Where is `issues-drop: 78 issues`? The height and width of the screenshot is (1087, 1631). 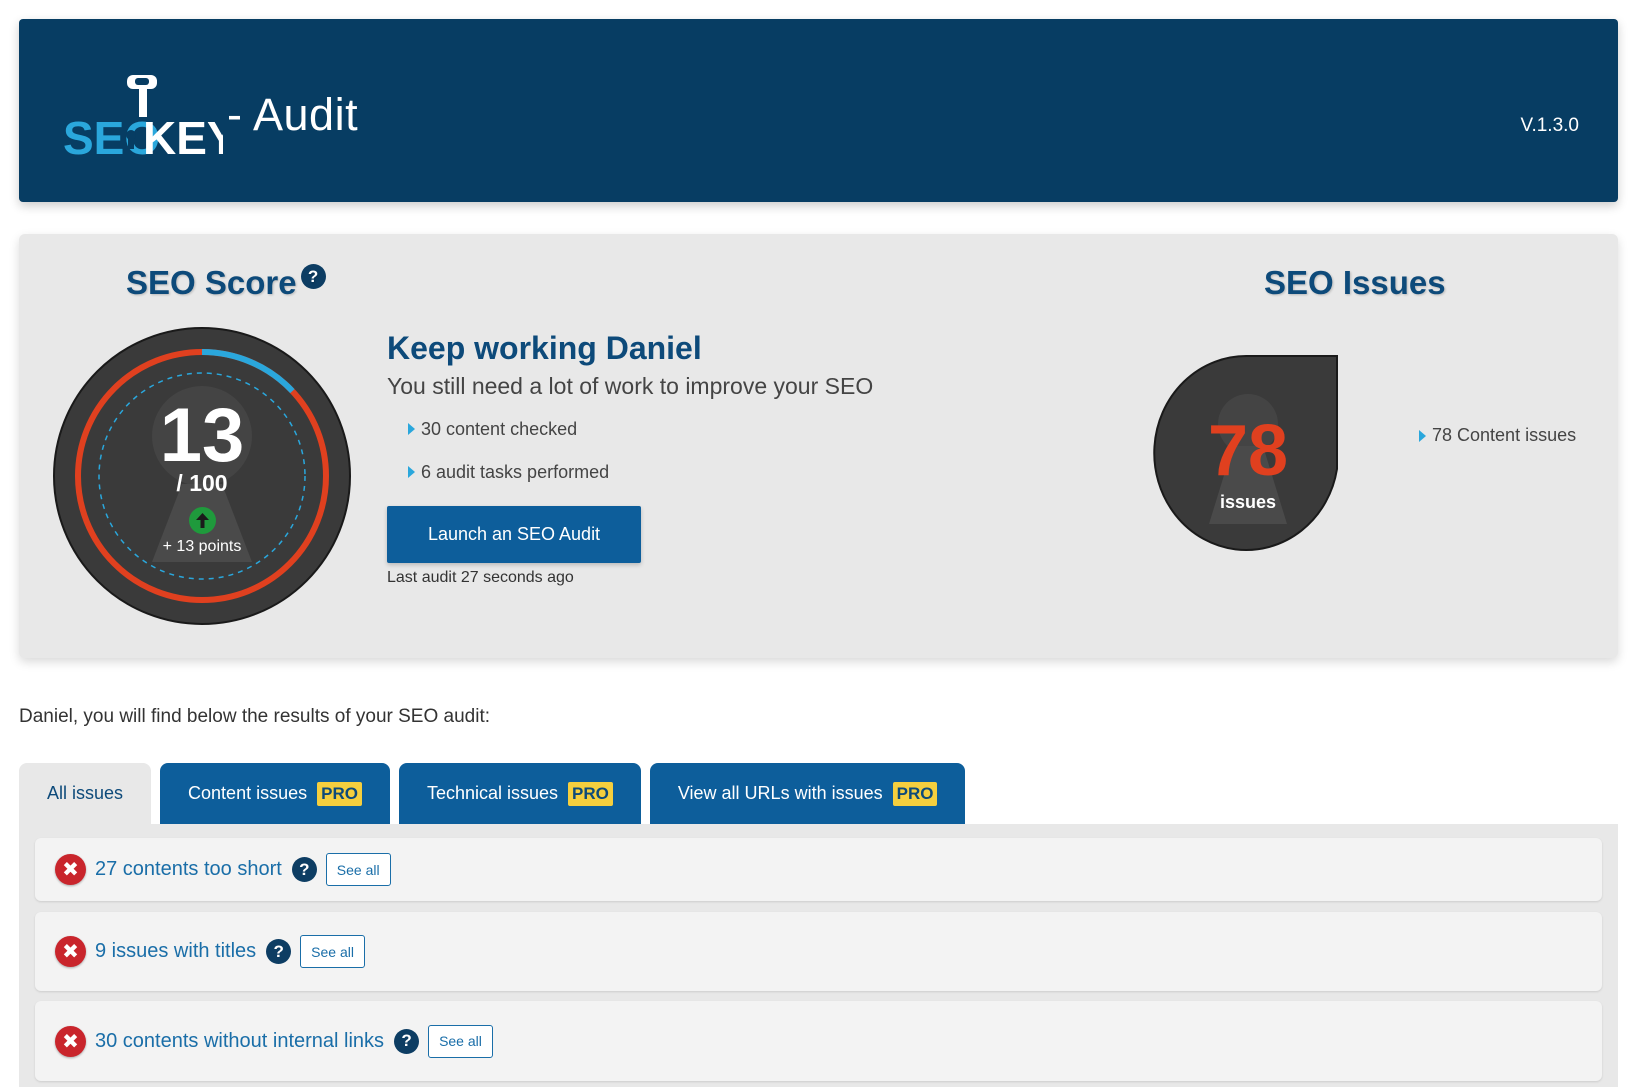 issues-drop: 78 issues is located at coordinates (1248, 461).